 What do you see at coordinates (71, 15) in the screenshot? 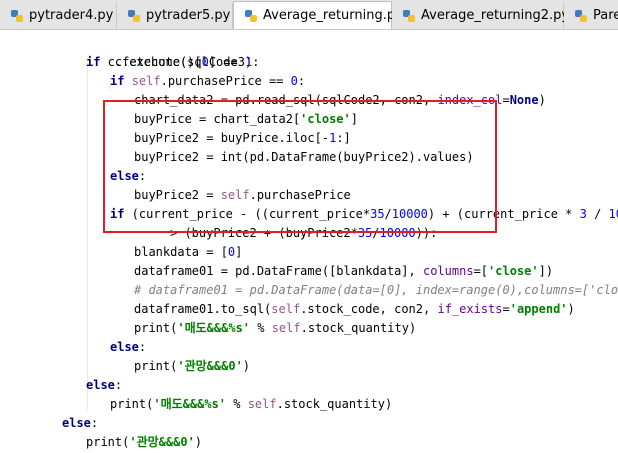
I see `tab-label: pytrader4.py` at bounding box center [71, 15].